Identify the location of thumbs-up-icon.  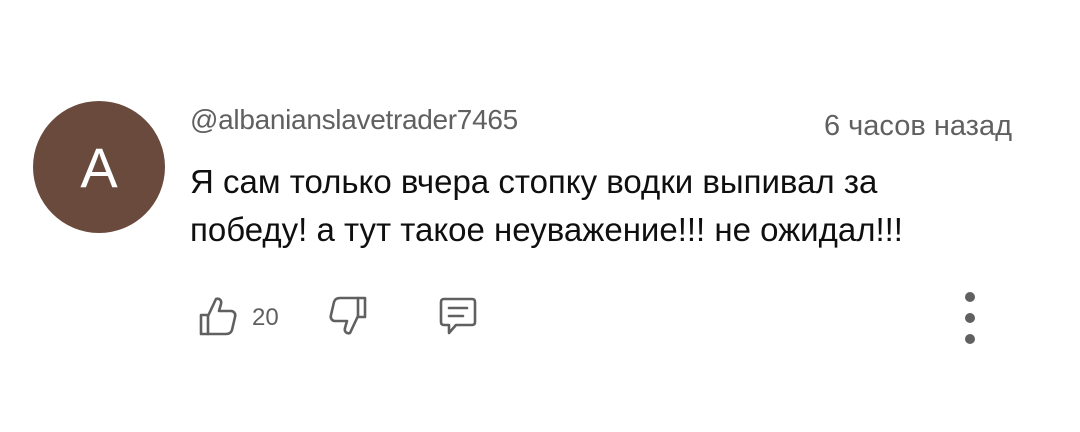
(218, 318).